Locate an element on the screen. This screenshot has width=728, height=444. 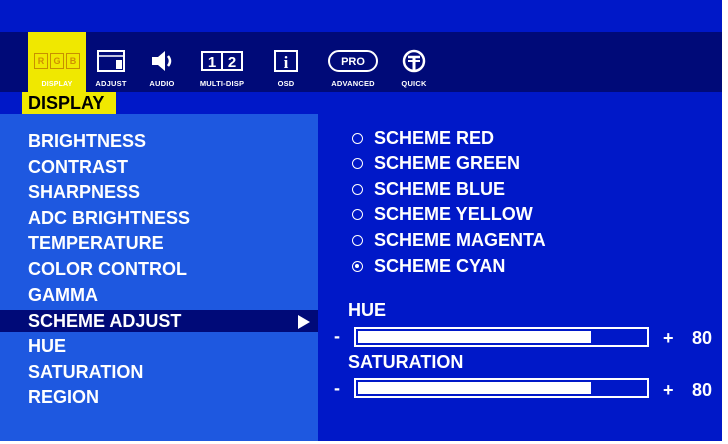
scheme-label: SCHEME BLUE is located at coordinates (440, 189).